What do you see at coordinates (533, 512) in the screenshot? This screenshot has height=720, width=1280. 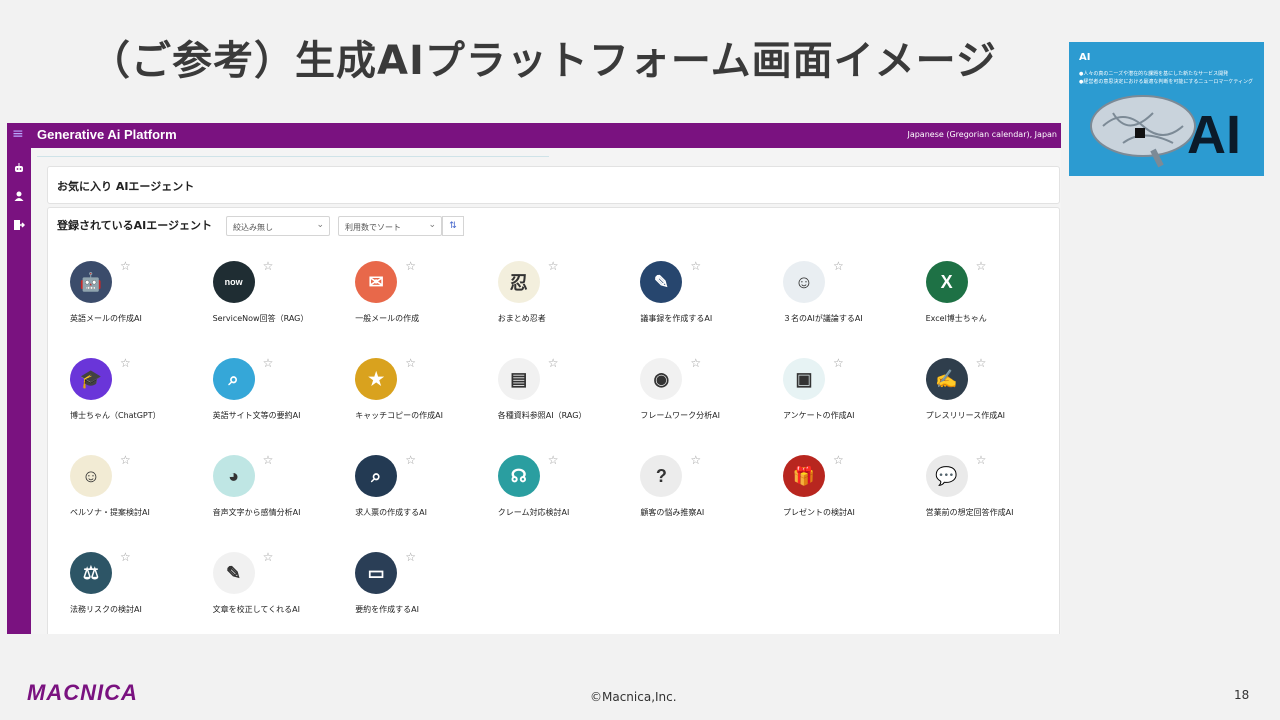 I see `agent-label: クレーム対応検討AI` at bounding box center [533, 512].